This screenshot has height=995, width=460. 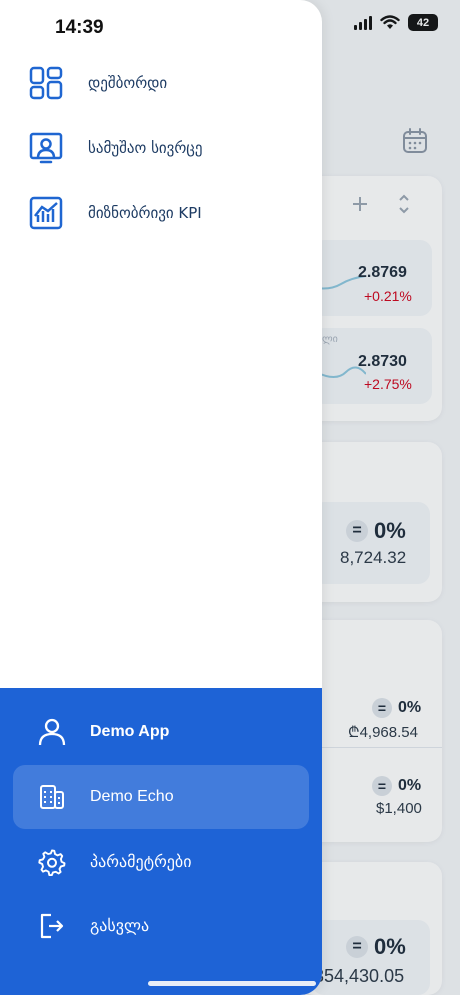 What do you see at coordinates (141, 862) in the screenshot?
I see `settings-label: პარამეტრები` at bounding box center [141, 862].